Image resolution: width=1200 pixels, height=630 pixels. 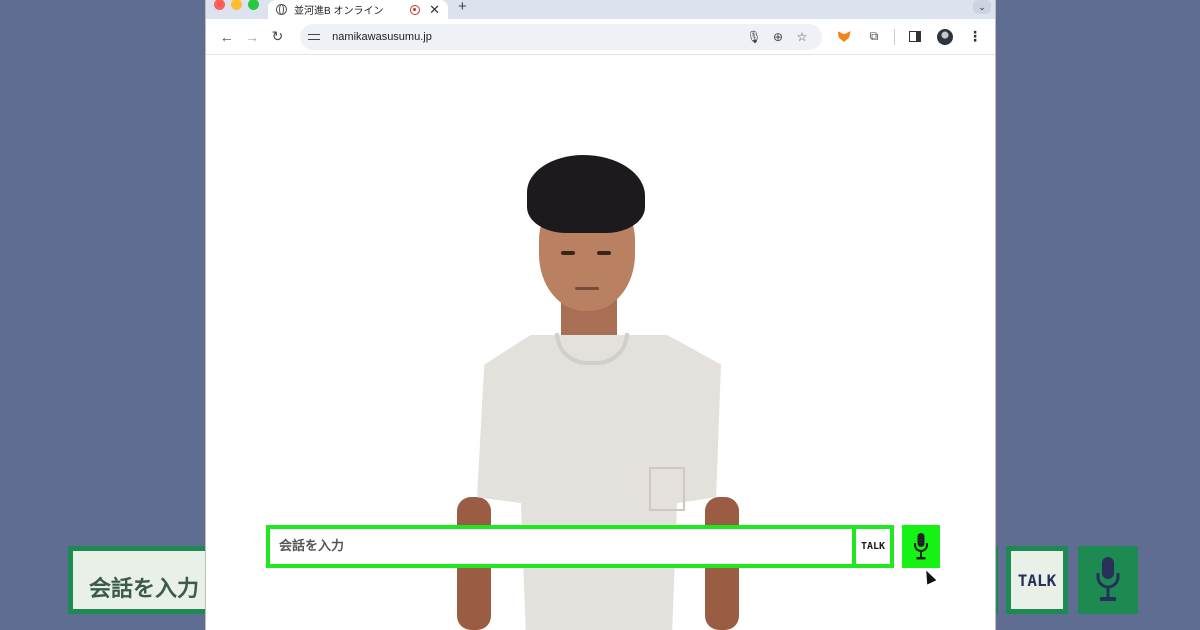 I want to click on hair, so click(x=586, y=194).